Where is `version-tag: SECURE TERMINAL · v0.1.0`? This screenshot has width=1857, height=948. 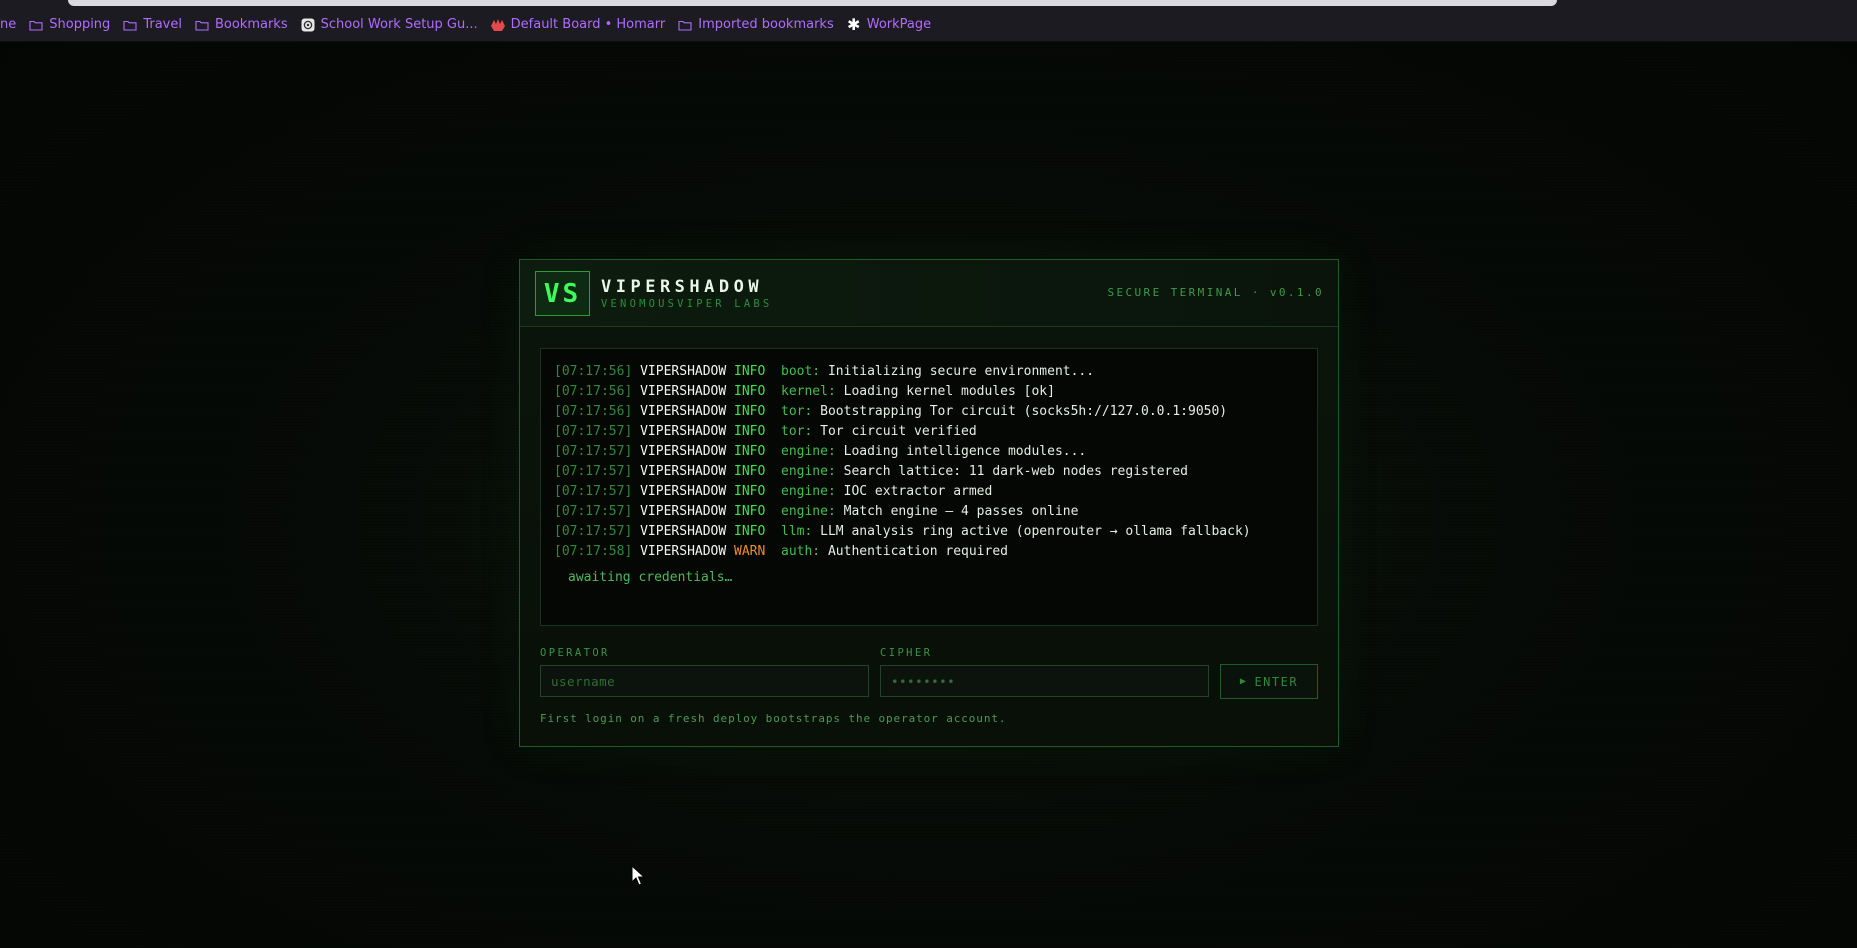 version-tag: SECURE TERMINAL · v0.1.0 is located at coordinates (1215, 292).